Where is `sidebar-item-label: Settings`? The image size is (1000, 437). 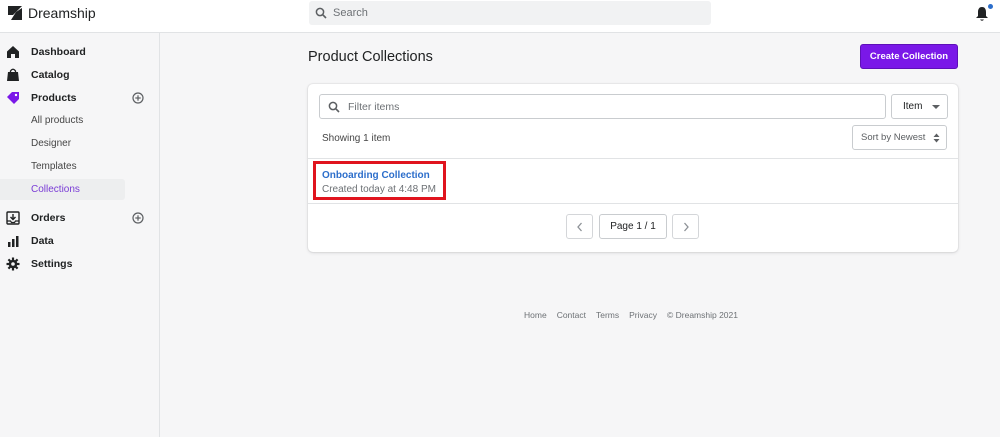
sidebar-item-label: Settings is located at coordinates (52, 264).